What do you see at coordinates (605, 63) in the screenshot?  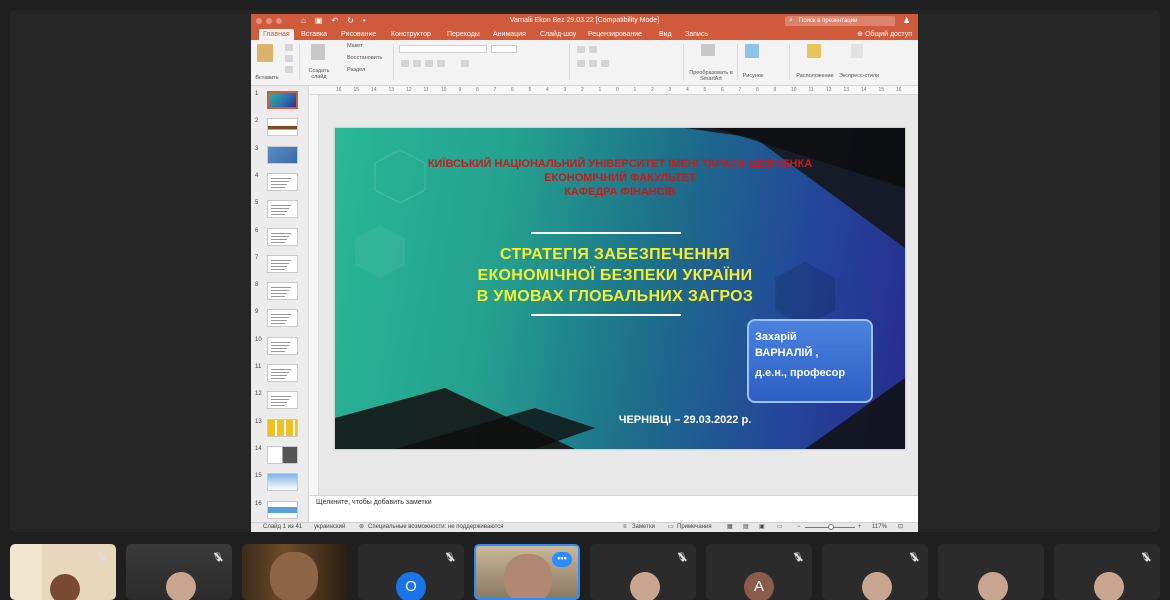 I see `align-right-icon` at bounding box center [605, 63].